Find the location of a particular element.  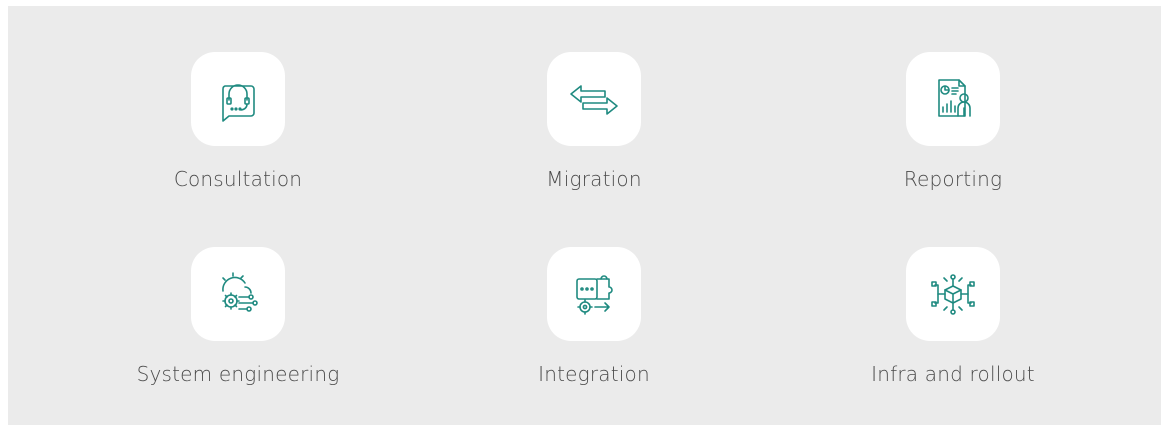

consultation-icon-tile is located at coordinates (238, 99).